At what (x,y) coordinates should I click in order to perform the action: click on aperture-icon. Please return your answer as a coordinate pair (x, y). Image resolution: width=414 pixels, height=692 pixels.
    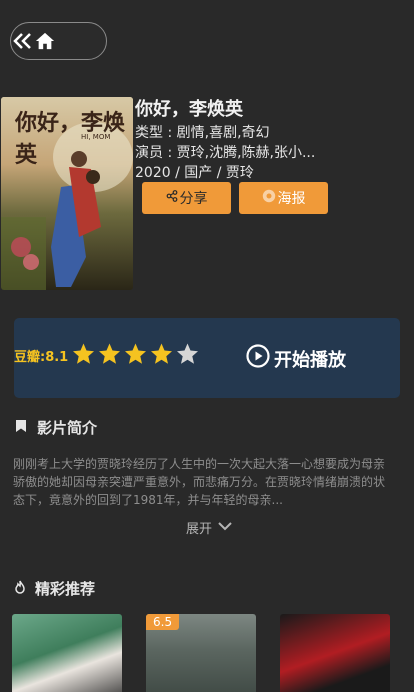
    Looking at the image, I should click on (269, 198).